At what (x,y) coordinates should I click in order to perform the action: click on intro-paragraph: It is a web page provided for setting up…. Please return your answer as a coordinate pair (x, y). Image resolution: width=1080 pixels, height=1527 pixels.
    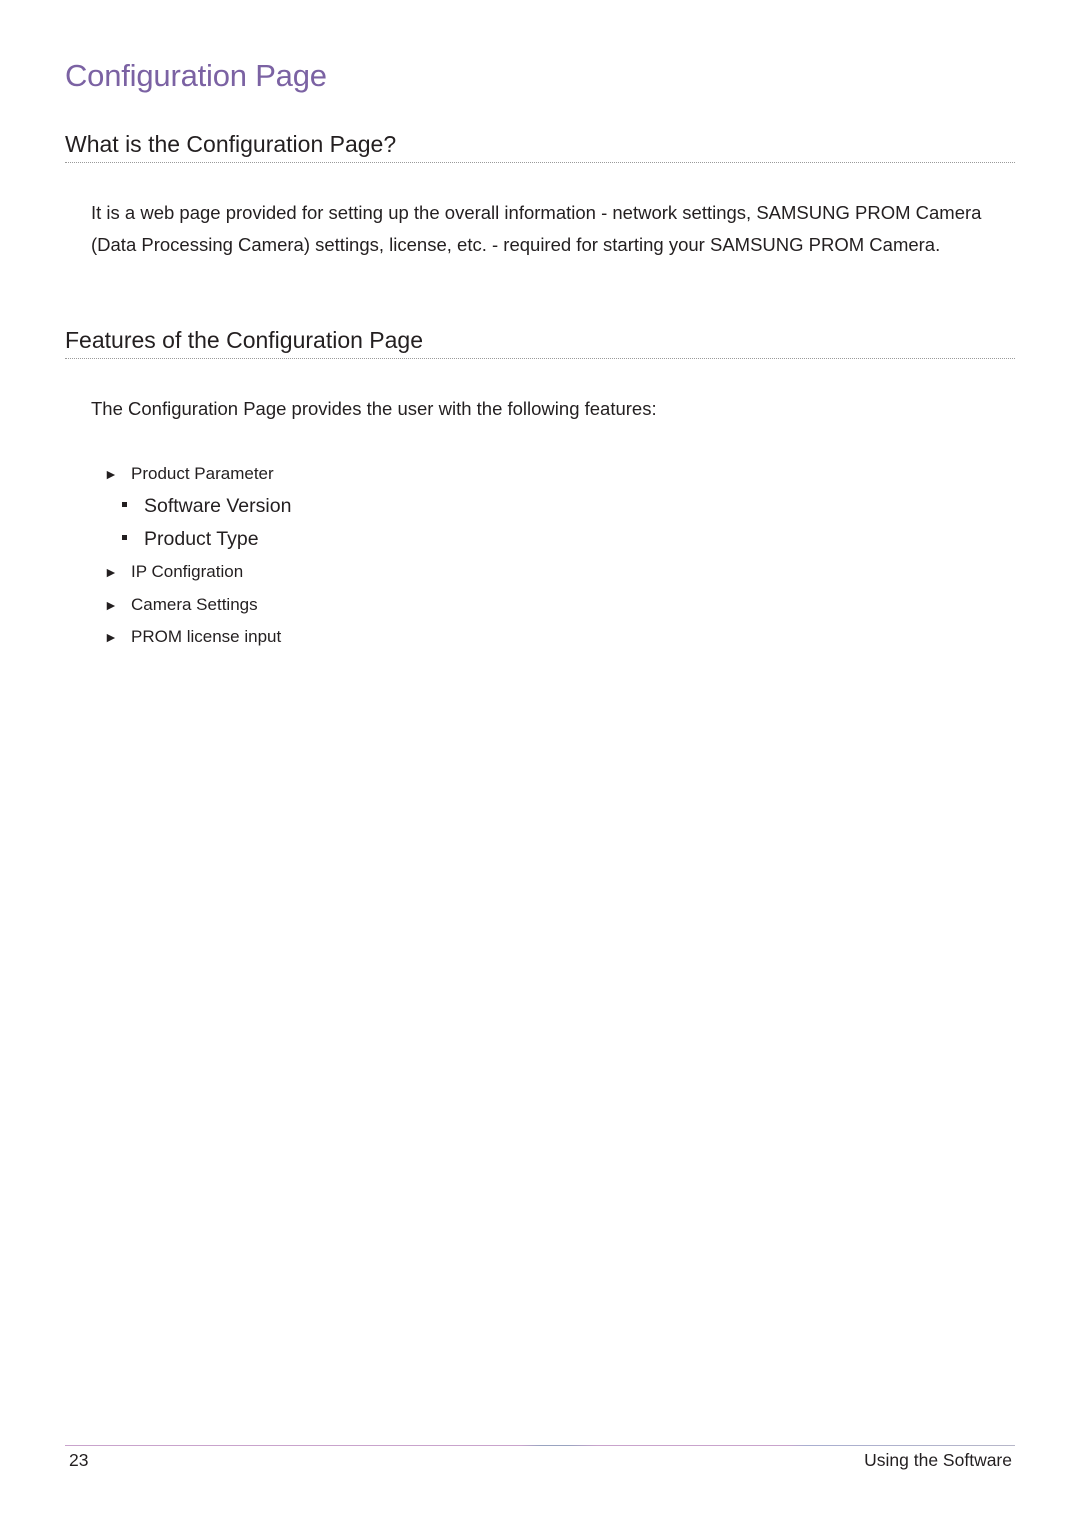
    Looking at the image, I should click on (536, 228).